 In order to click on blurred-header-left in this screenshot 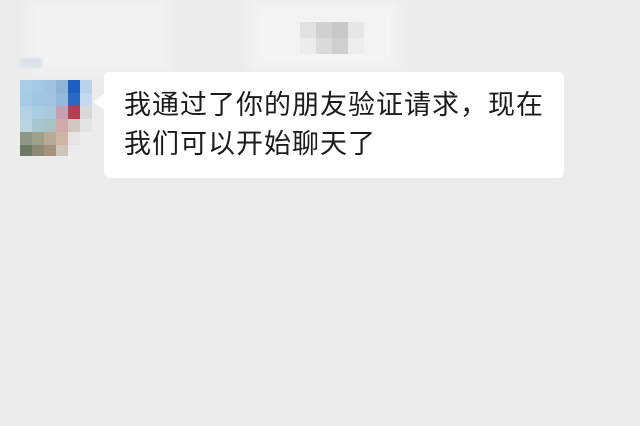, I will do `click(98, 35)`.